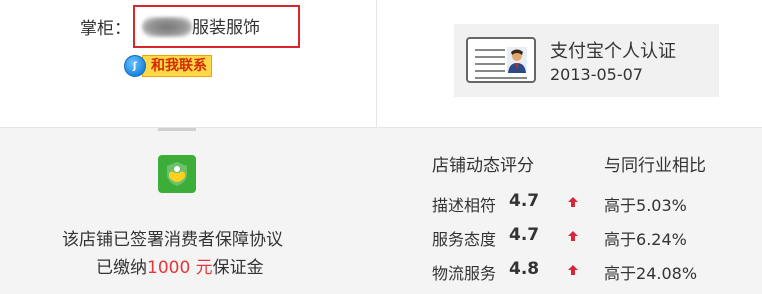  I want to click on rating-label: 描述相符, so click(464, 205).